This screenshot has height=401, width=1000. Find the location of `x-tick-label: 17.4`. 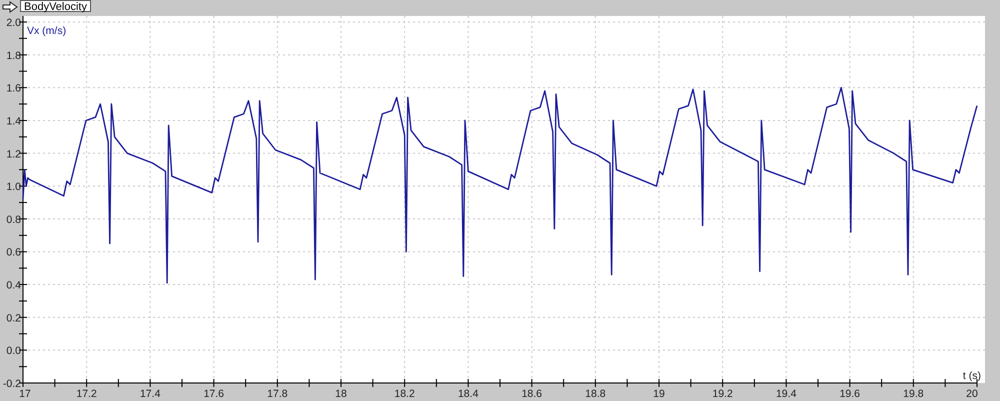

x-tick-label: 17.4 is located at coordinates (150, 394).